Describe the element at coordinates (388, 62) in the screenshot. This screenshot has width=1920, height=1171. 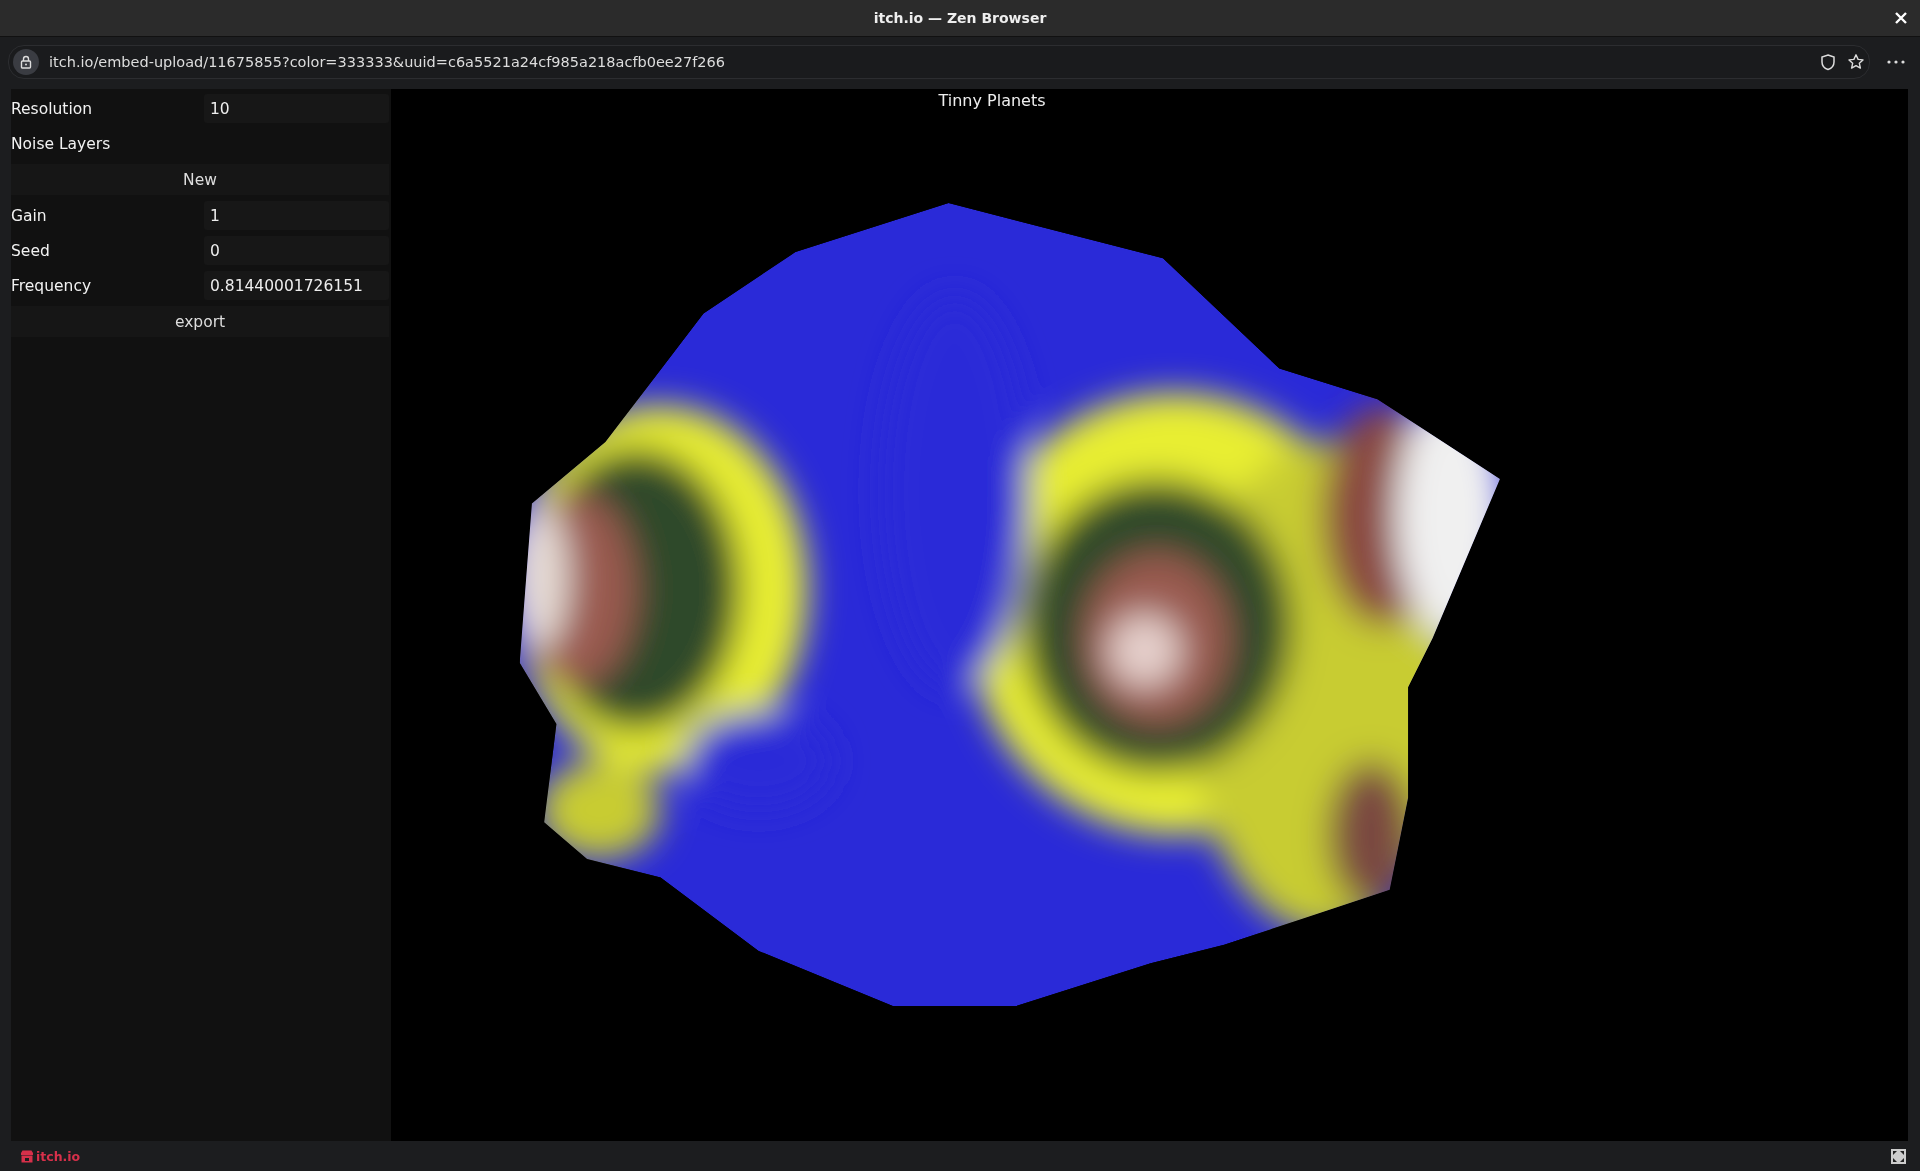
I see `url-text: itch.io/embed-upload/11675855?color=333333&uuid=c6a5521a24cf985a218acfb0ee27f266` at that location.